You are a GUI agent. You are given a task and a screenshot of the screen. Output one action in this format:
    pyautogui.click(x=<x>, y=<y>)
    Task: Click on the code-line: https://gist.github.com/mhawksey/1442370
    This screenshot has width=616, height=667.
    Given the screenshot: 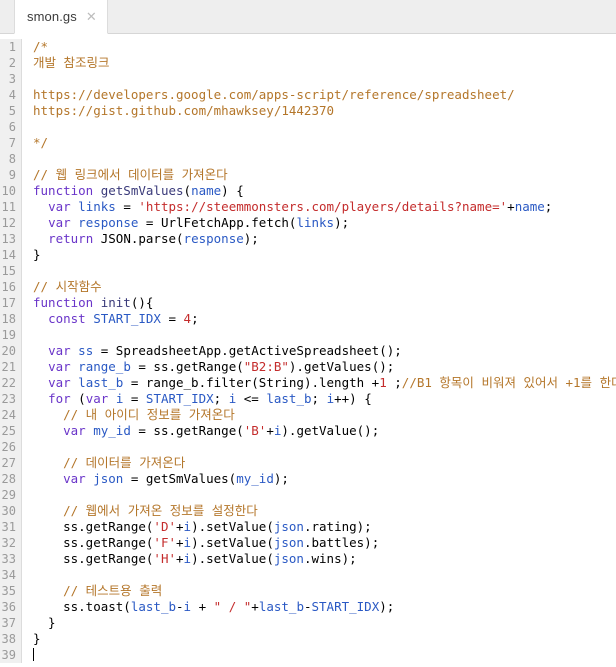 What is the action you would take?
    pyautogui.click(x=324, y=111)
    